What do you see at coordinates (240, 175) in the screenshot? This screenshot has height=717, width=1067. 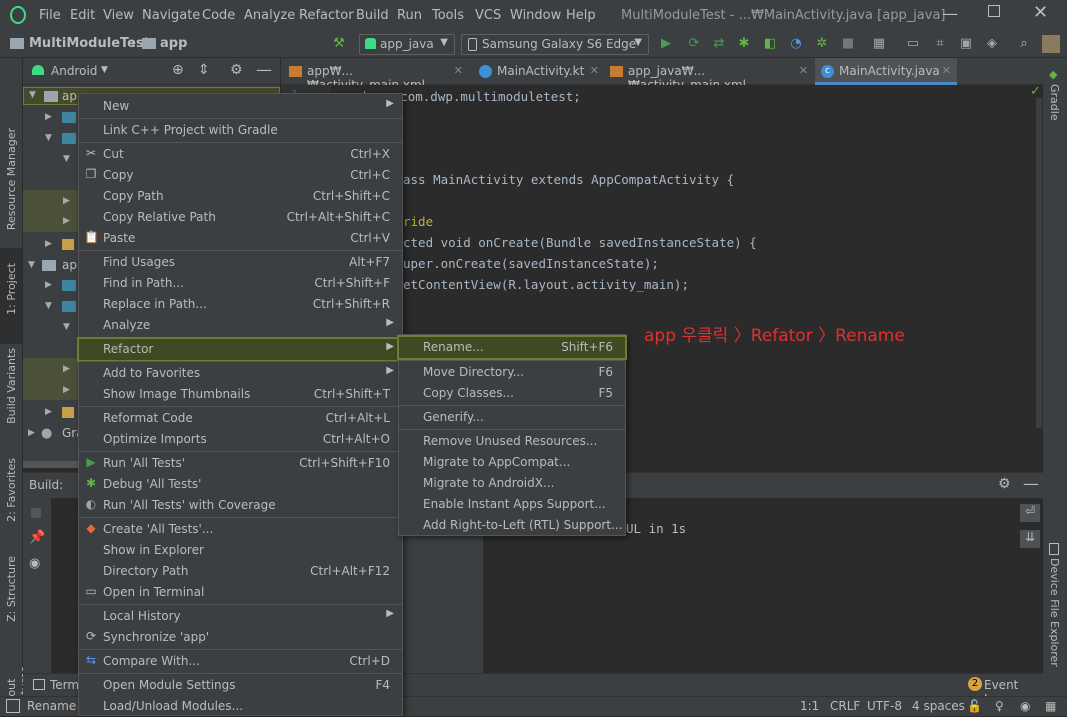 I see `menu-item-copy: ❐ Copy Ctrl+C` at bounding box center [240, 175].